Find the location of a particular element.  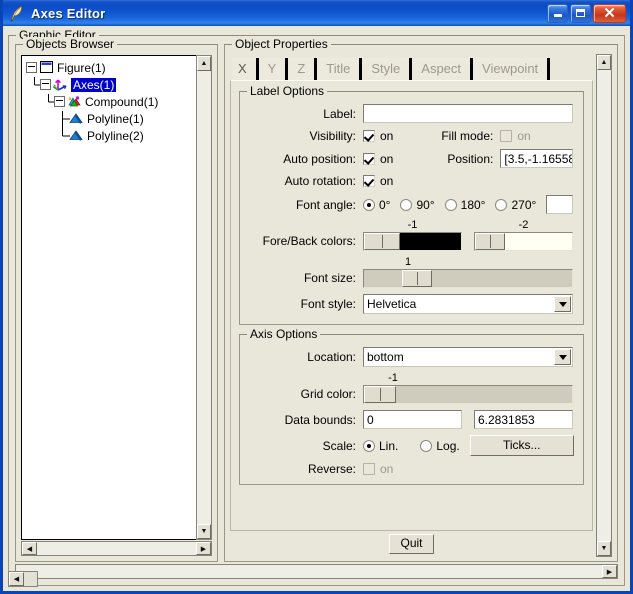

fill-mode-checkbox is located at coordinates (506, 136).